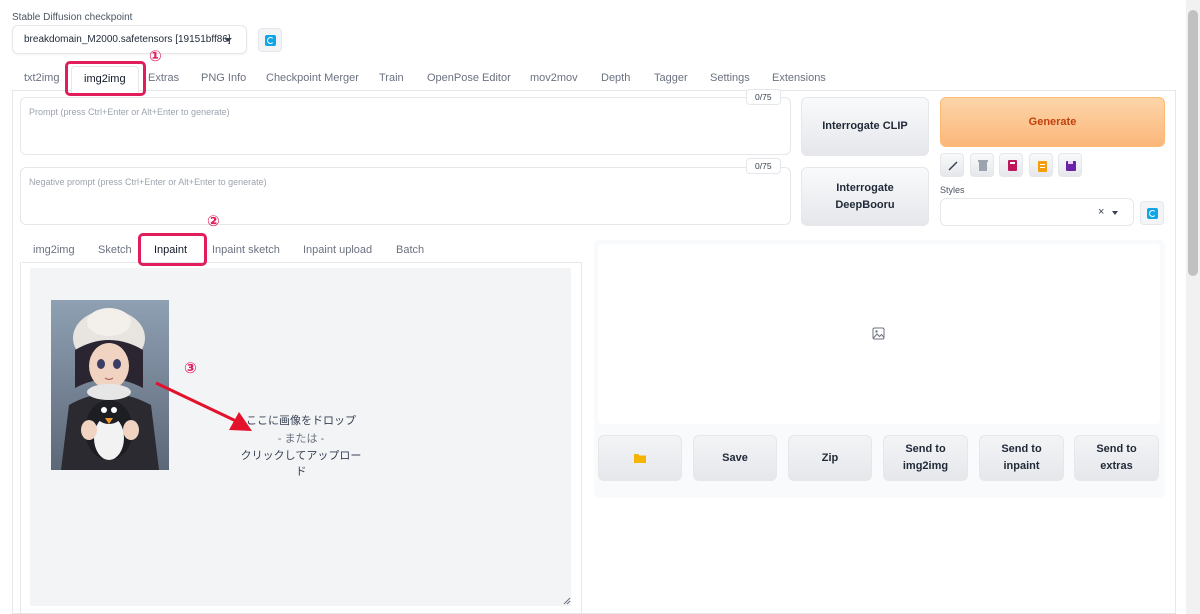 The width and height of the screenshot is (1200, 614). Describe the element at coordinates (865, 204) in the screenshot. I see `interrogate-deepbooru-label-2: DeepBooru` at that location.